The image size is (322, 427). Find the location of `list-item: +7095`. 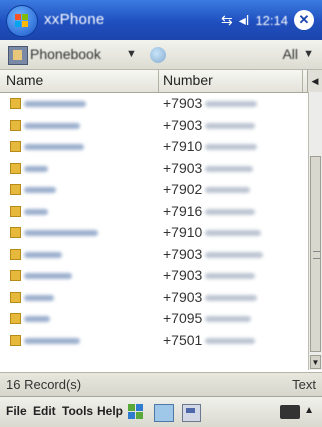

list-item: +7095 is located at coordinates (153, 318).